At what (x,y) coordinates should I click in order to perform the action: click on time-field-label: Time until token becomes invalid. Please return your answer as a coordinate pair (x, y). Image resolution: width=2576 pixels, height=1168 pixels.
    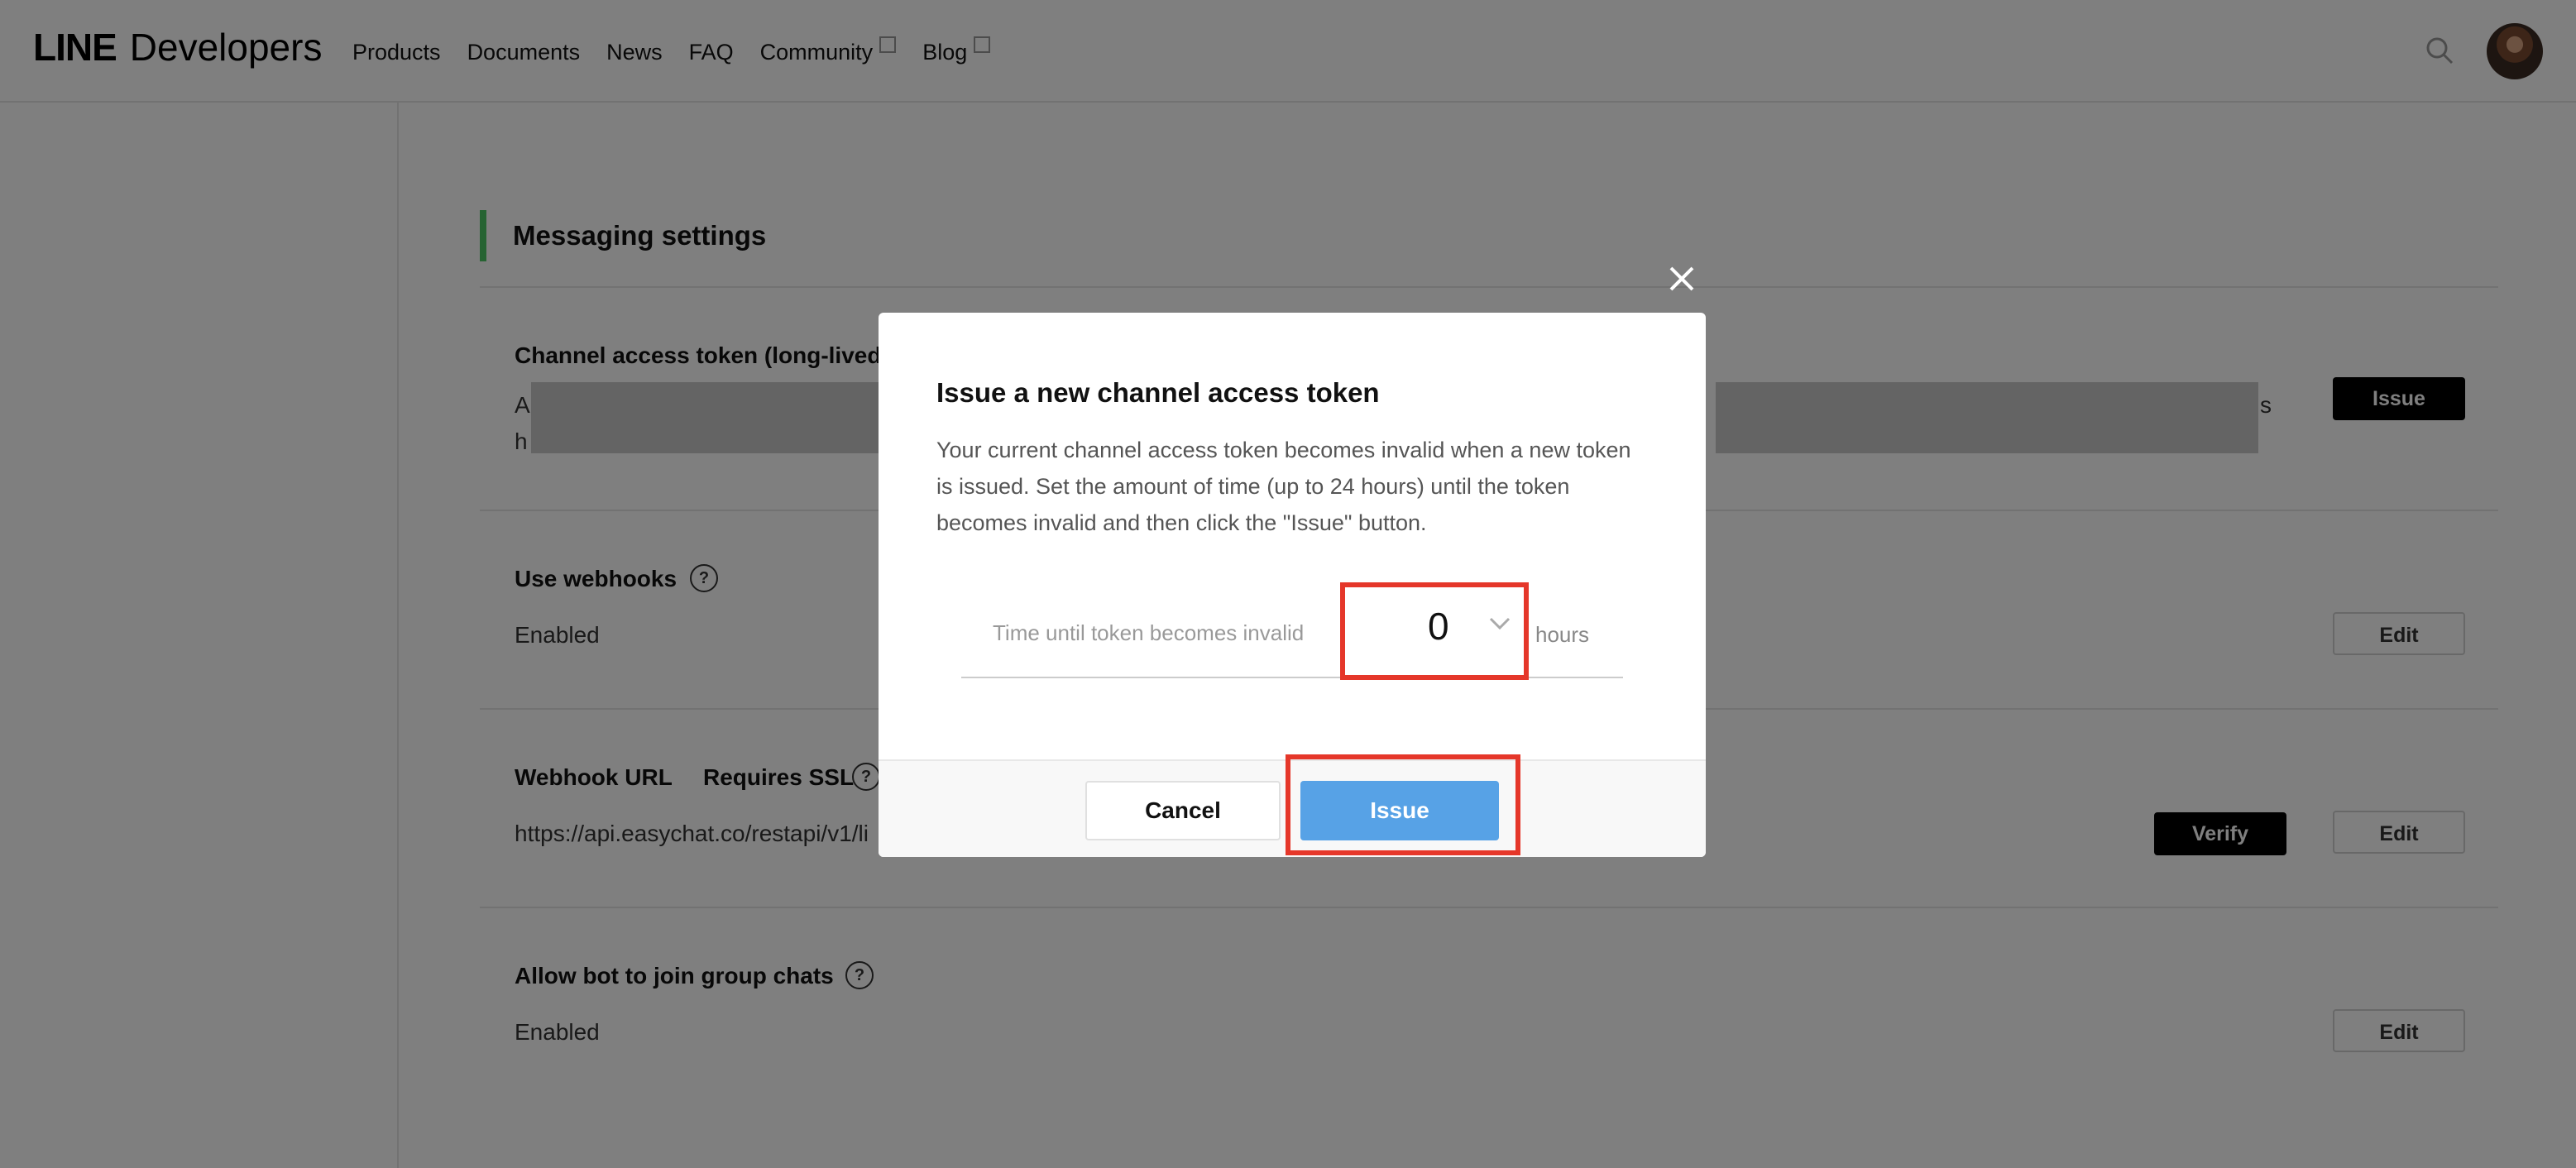
    Looking at the image, I should click on (1149, 632).